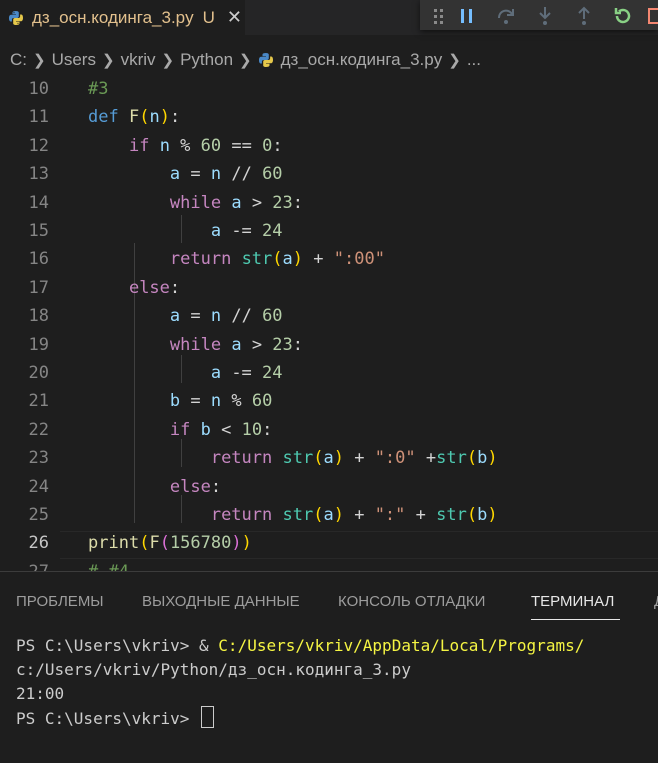 The image size is (658, 763). I want to click on pause-icon, so click(467, 16).